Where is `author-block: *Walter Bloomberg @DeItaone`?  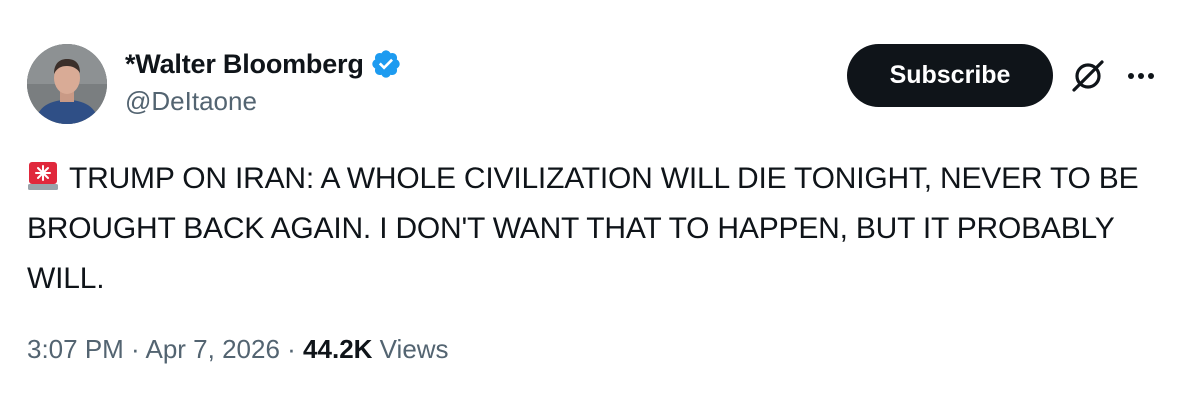 author-block: *Walter Bloomberg @DeItaone is located at coordinates (263, 81).